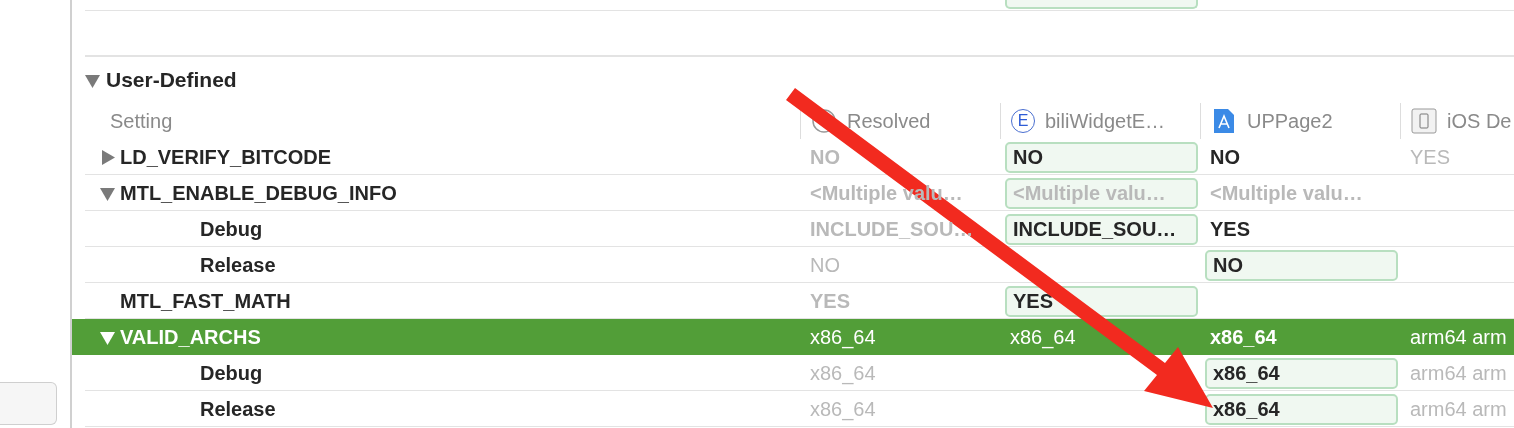  Describe the element at coordinates (190, 337) in the screenshot. I see `setting-name: VALID_ARCHS` at that location.